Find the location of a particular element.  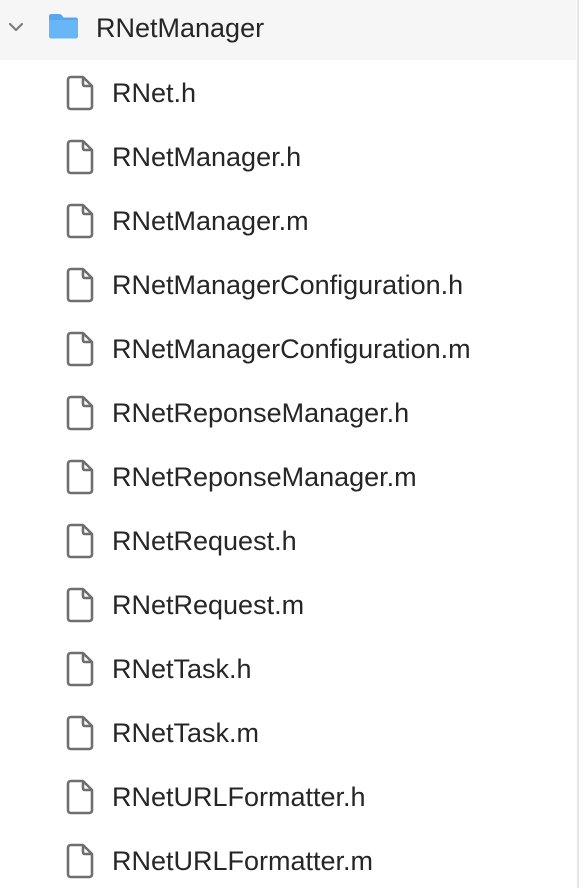

file-label: RNetManager.m is located at coordinates (210, 221).